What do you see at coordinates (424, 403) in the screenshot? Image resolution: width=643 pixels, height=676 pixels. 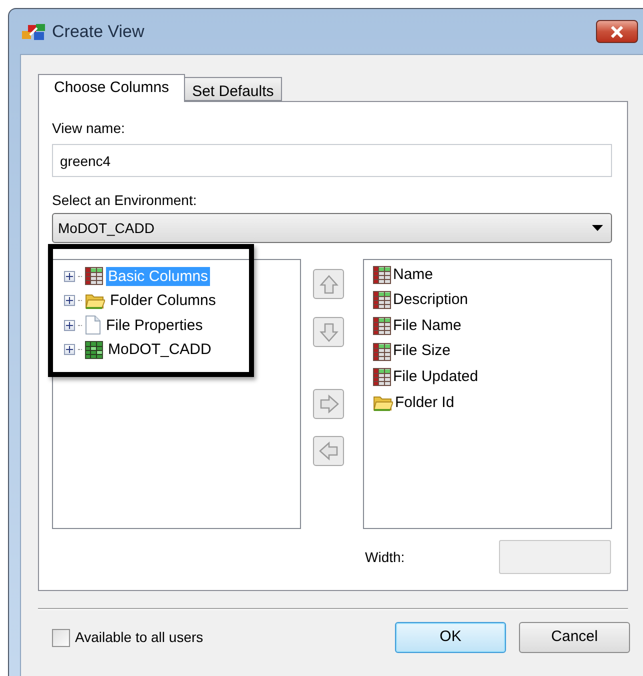 I see `list-item: Folder Id` at bounding box center [424, 403].